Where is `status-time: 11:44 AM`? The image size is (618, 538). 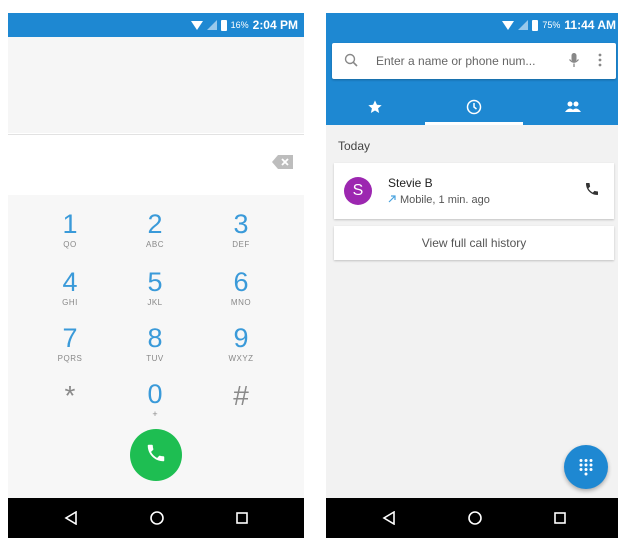 status-time: 11:44 AM is located at coordinates (590, 25).